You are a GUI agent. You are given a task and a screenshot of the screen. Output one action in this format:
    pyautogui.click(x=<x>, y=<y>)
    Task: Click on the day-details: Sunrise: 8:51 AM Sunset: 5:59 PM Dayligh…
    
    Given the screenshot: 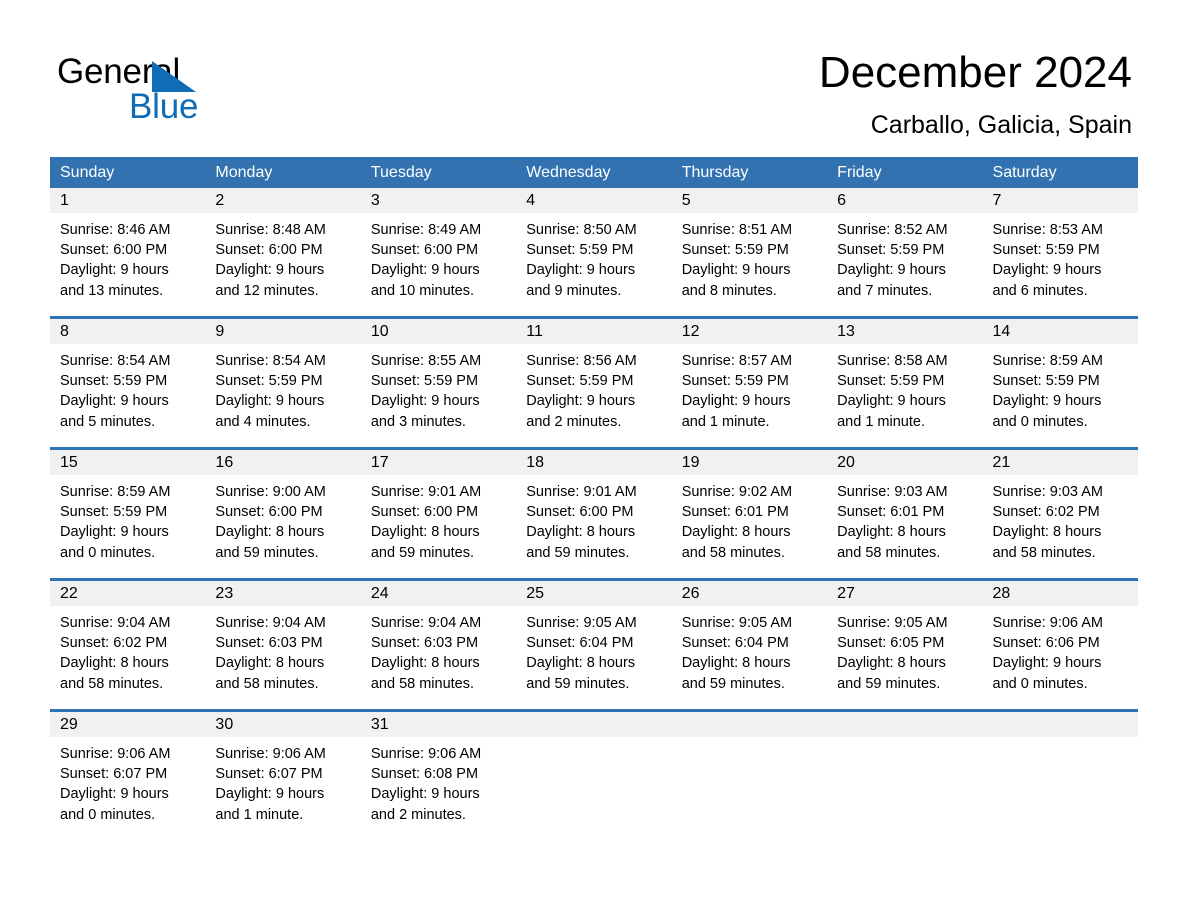 What is the action you would take?
    pyautogui.click(x=749, y=259)
    